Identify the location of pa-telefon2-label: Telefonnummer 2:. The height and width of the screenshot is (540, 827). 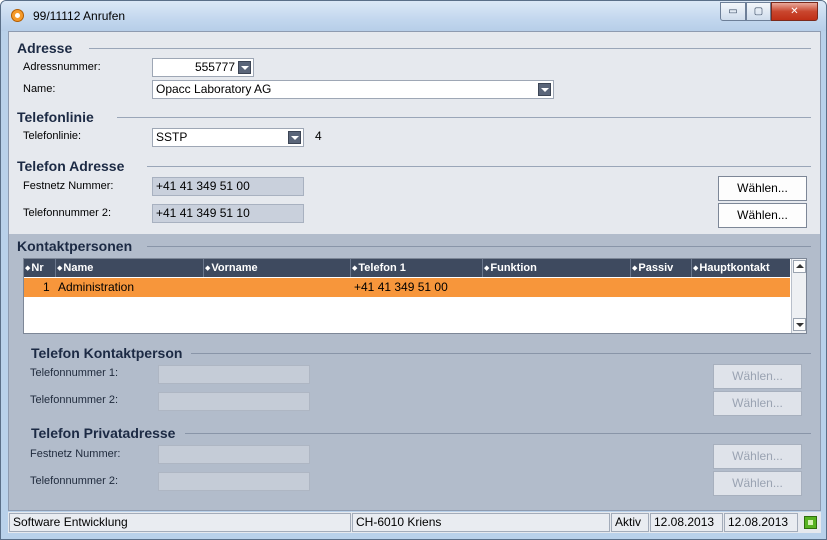
(74, 481).